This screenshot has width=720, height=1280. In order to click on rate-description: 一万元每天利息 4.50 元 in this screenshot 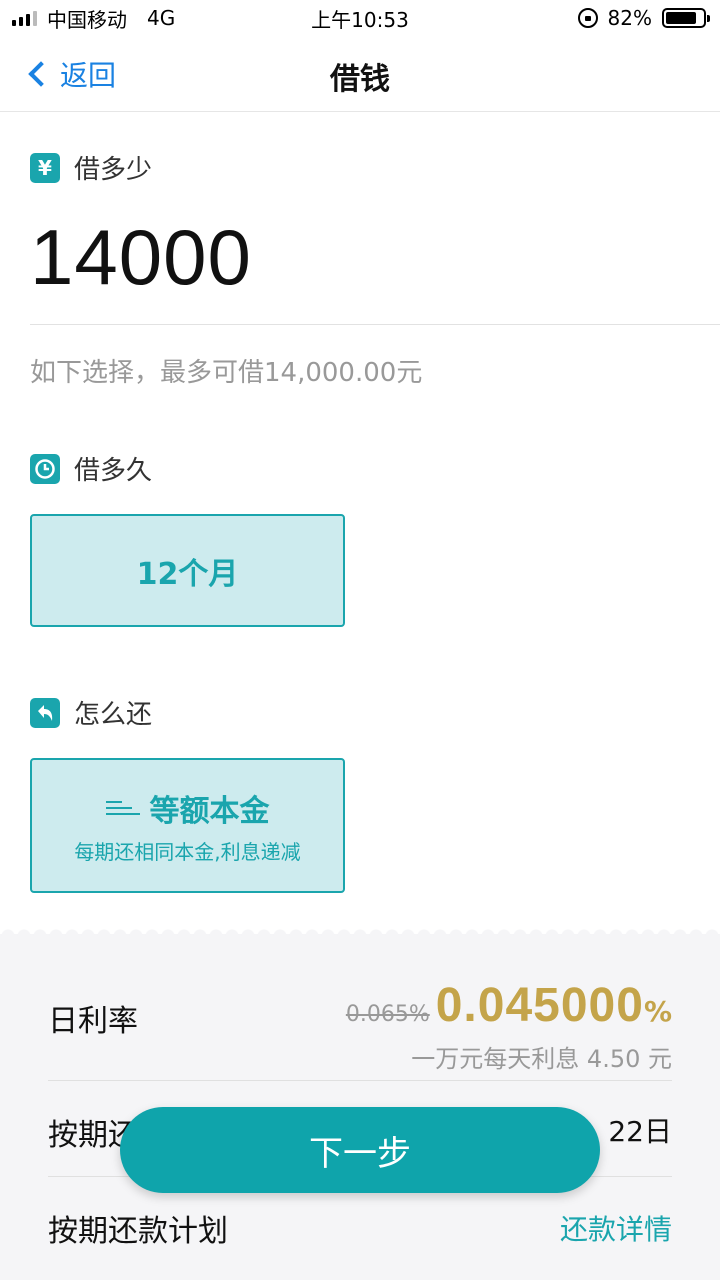, I will do `click(541, 1059)`.